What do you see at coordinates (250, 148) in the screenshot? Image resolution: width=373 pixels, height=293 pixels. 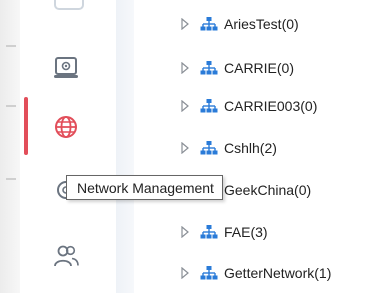 I see `tree-item-label: Cshlh(2)` at bounding box center [250, 148].